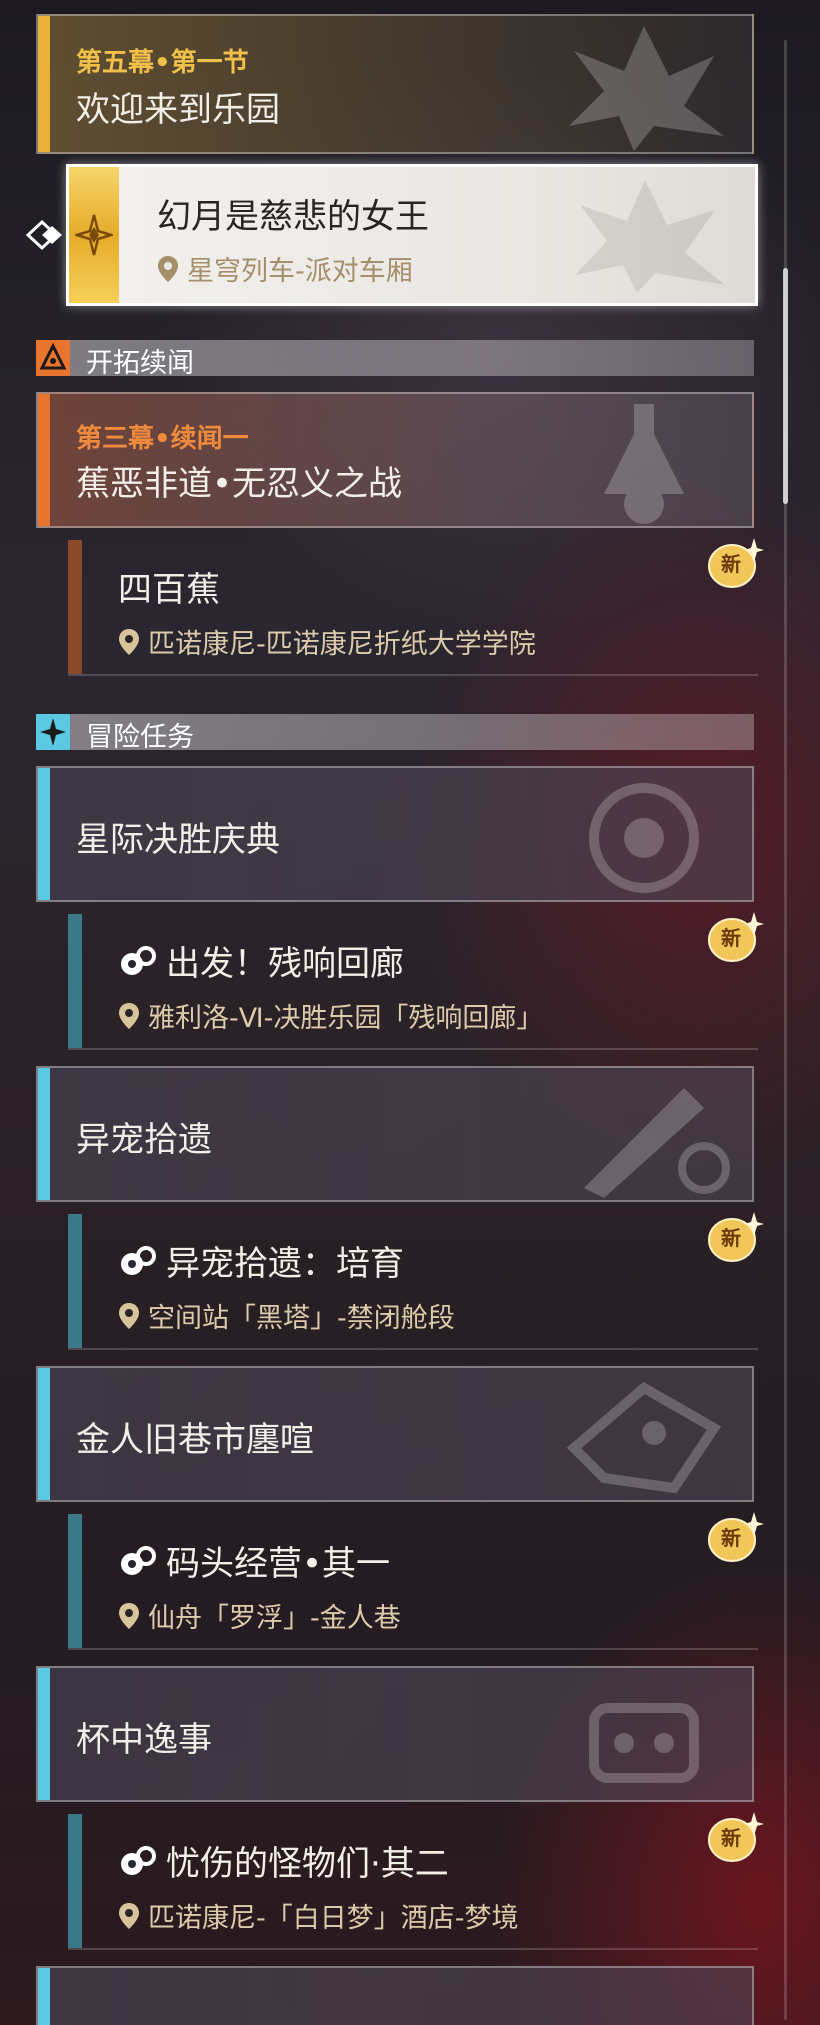 The height and width of the screenshot is (2025, 820). Describe the element at coordinates (413, 982) in the screenshot. I see `quest-entry: 出发！残响回廊 雅利洛-Ⅵ-决胜乐园「残响回廊」` at that location.